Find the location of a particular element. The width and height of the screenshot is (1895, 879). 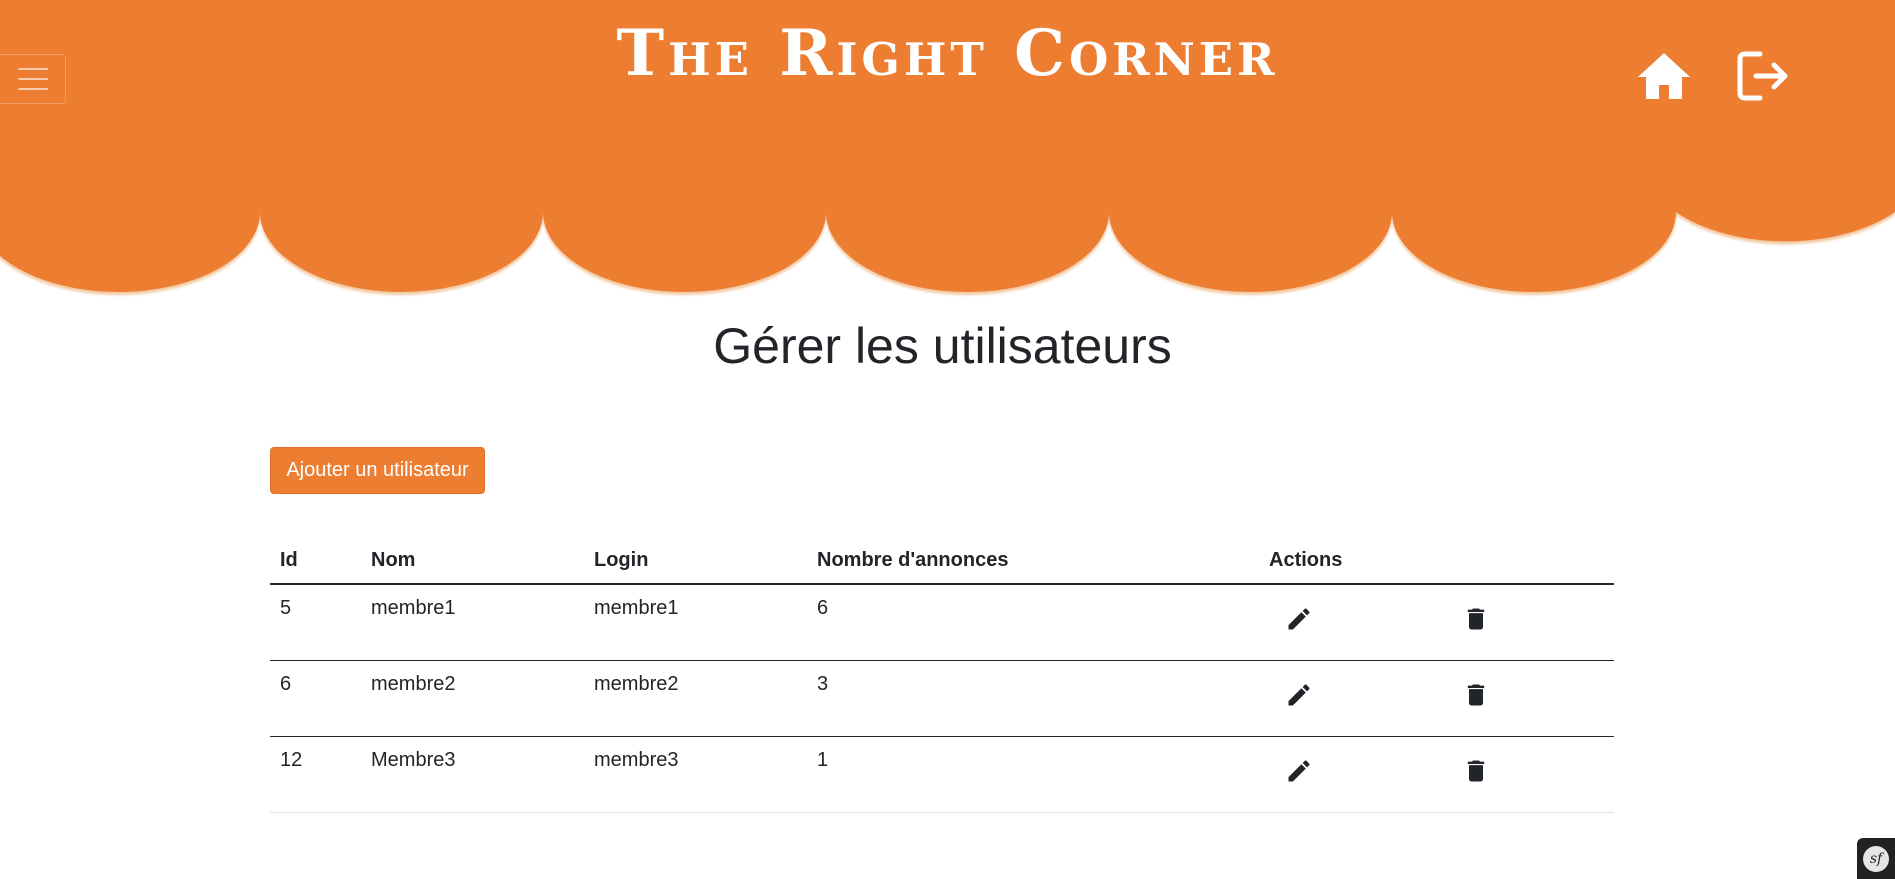

table-row: 12 Membre3 membre3 1 is located at coordinates (942, 774).